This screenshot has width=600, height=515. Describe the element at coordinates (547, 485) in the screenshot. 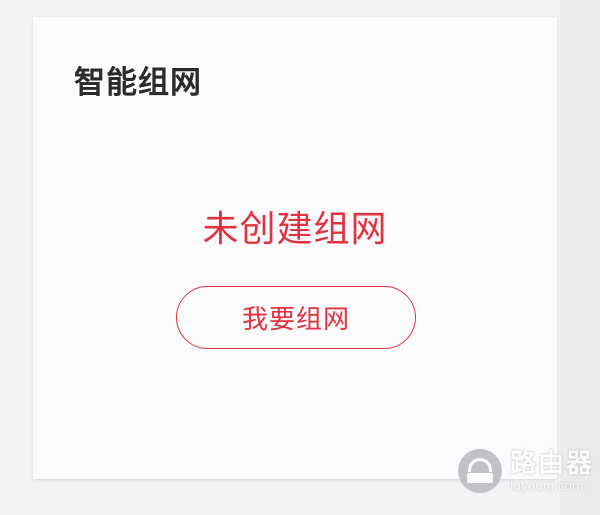

I see `watermark-url: luyouqi.com` at that location.